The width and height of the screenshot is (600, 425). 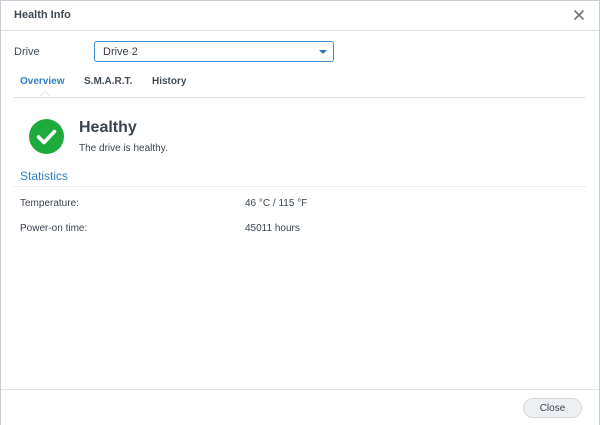 I want to click on temperature-label: Temperature:, so click(x=49, y=203).